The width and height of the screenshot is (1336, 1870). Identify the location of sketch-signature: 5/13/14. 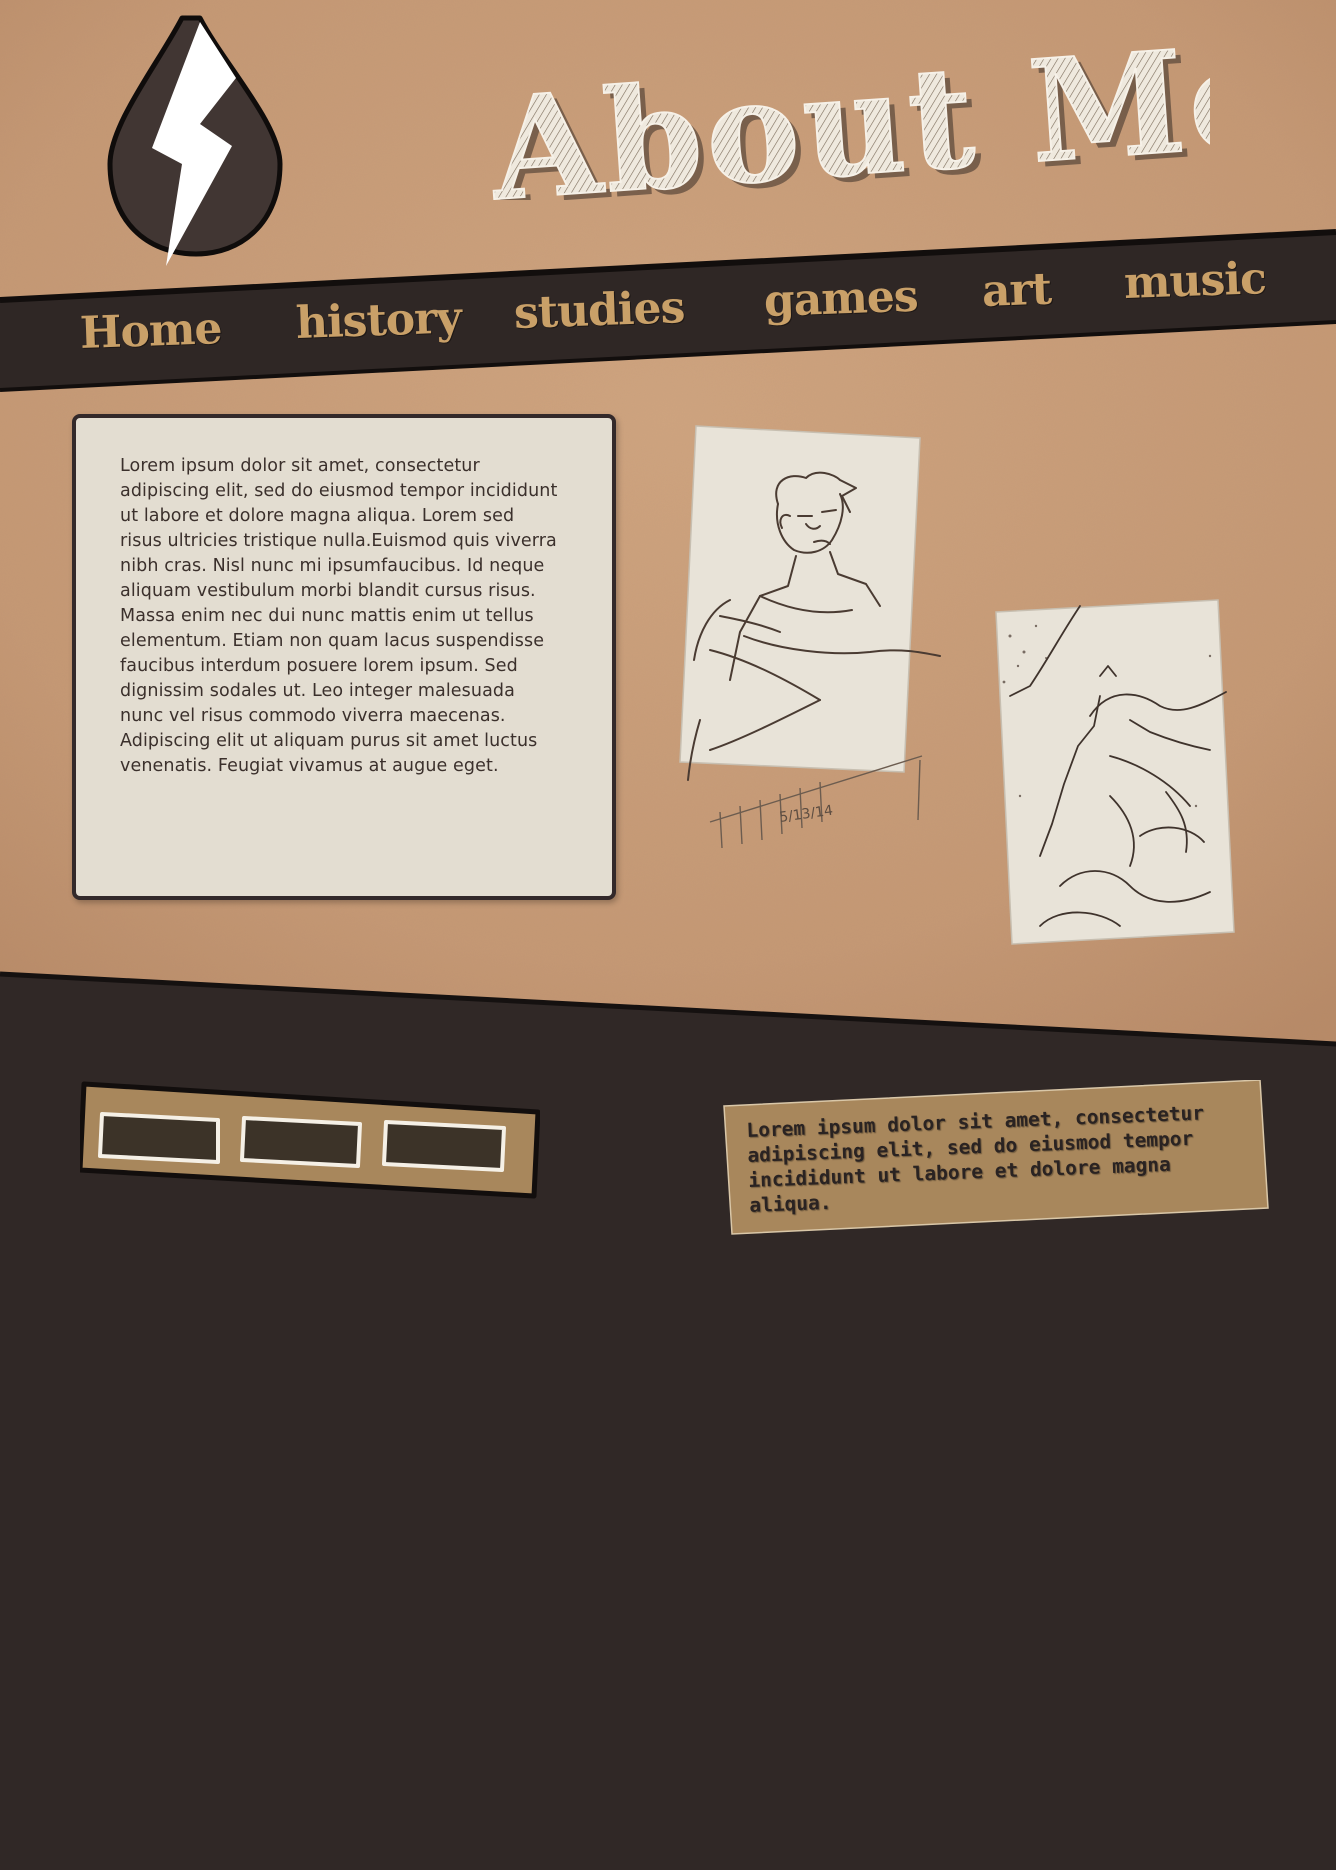
(806, 814).